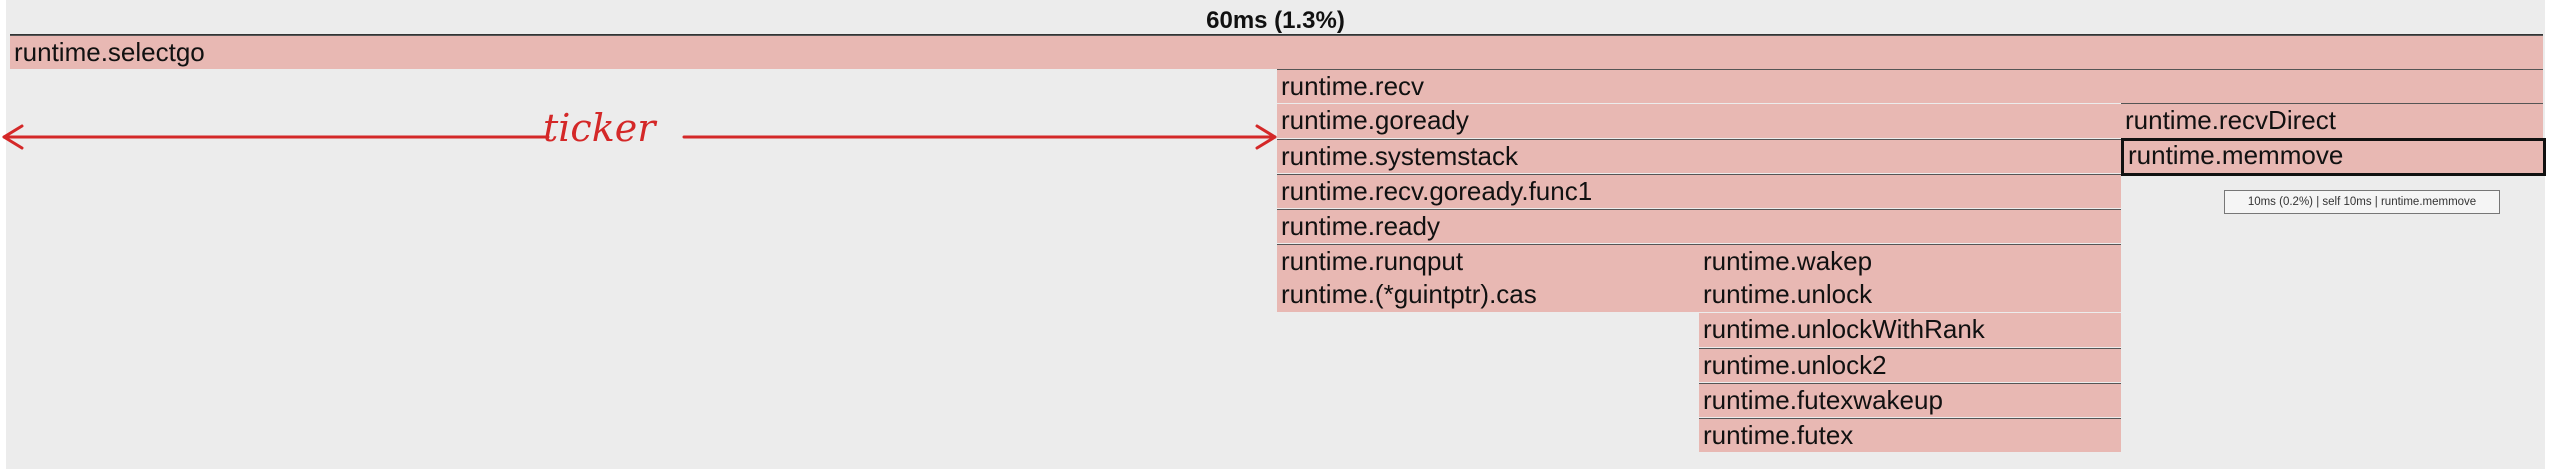 This screenshot has width=2551, height=469. Describe the element at coordinates (599, 128) in the screenshot. I see `ticker-annotation-label: ticker` at that location.